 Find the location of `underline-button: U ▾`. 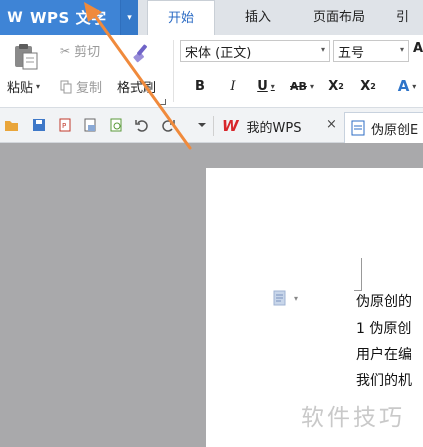

underline-button: U ▾ is located at coordinates (266, 86).